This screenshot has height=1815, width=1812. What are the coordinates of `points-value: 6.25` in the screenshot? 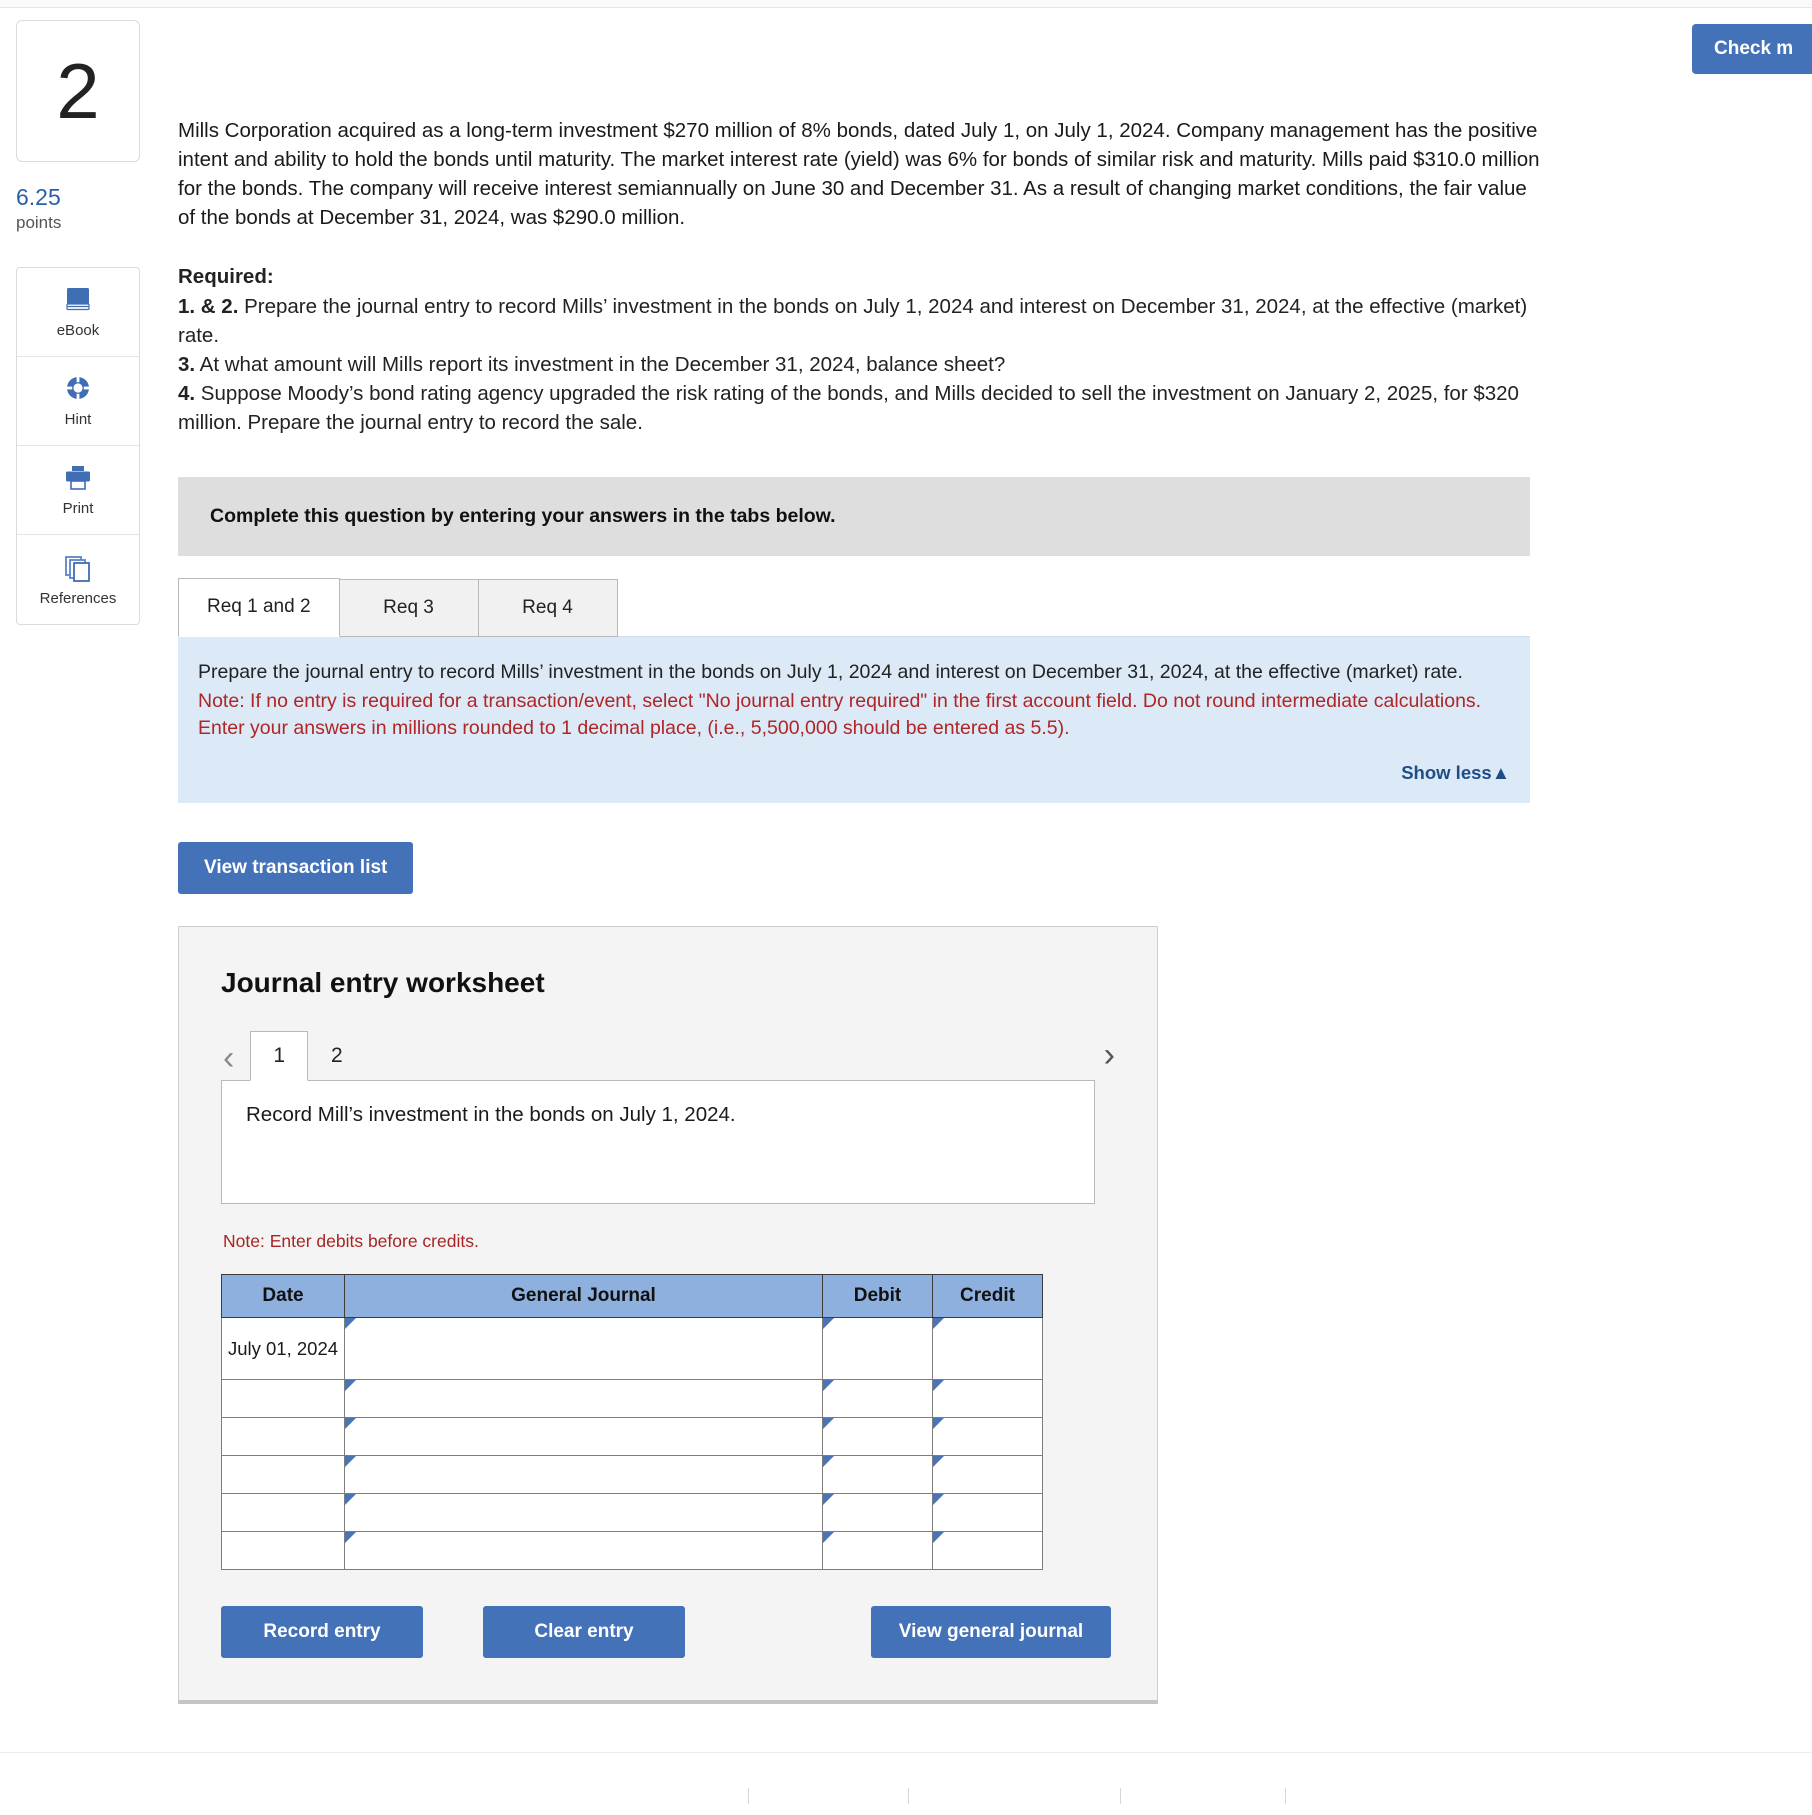 It's located at (38, 197).